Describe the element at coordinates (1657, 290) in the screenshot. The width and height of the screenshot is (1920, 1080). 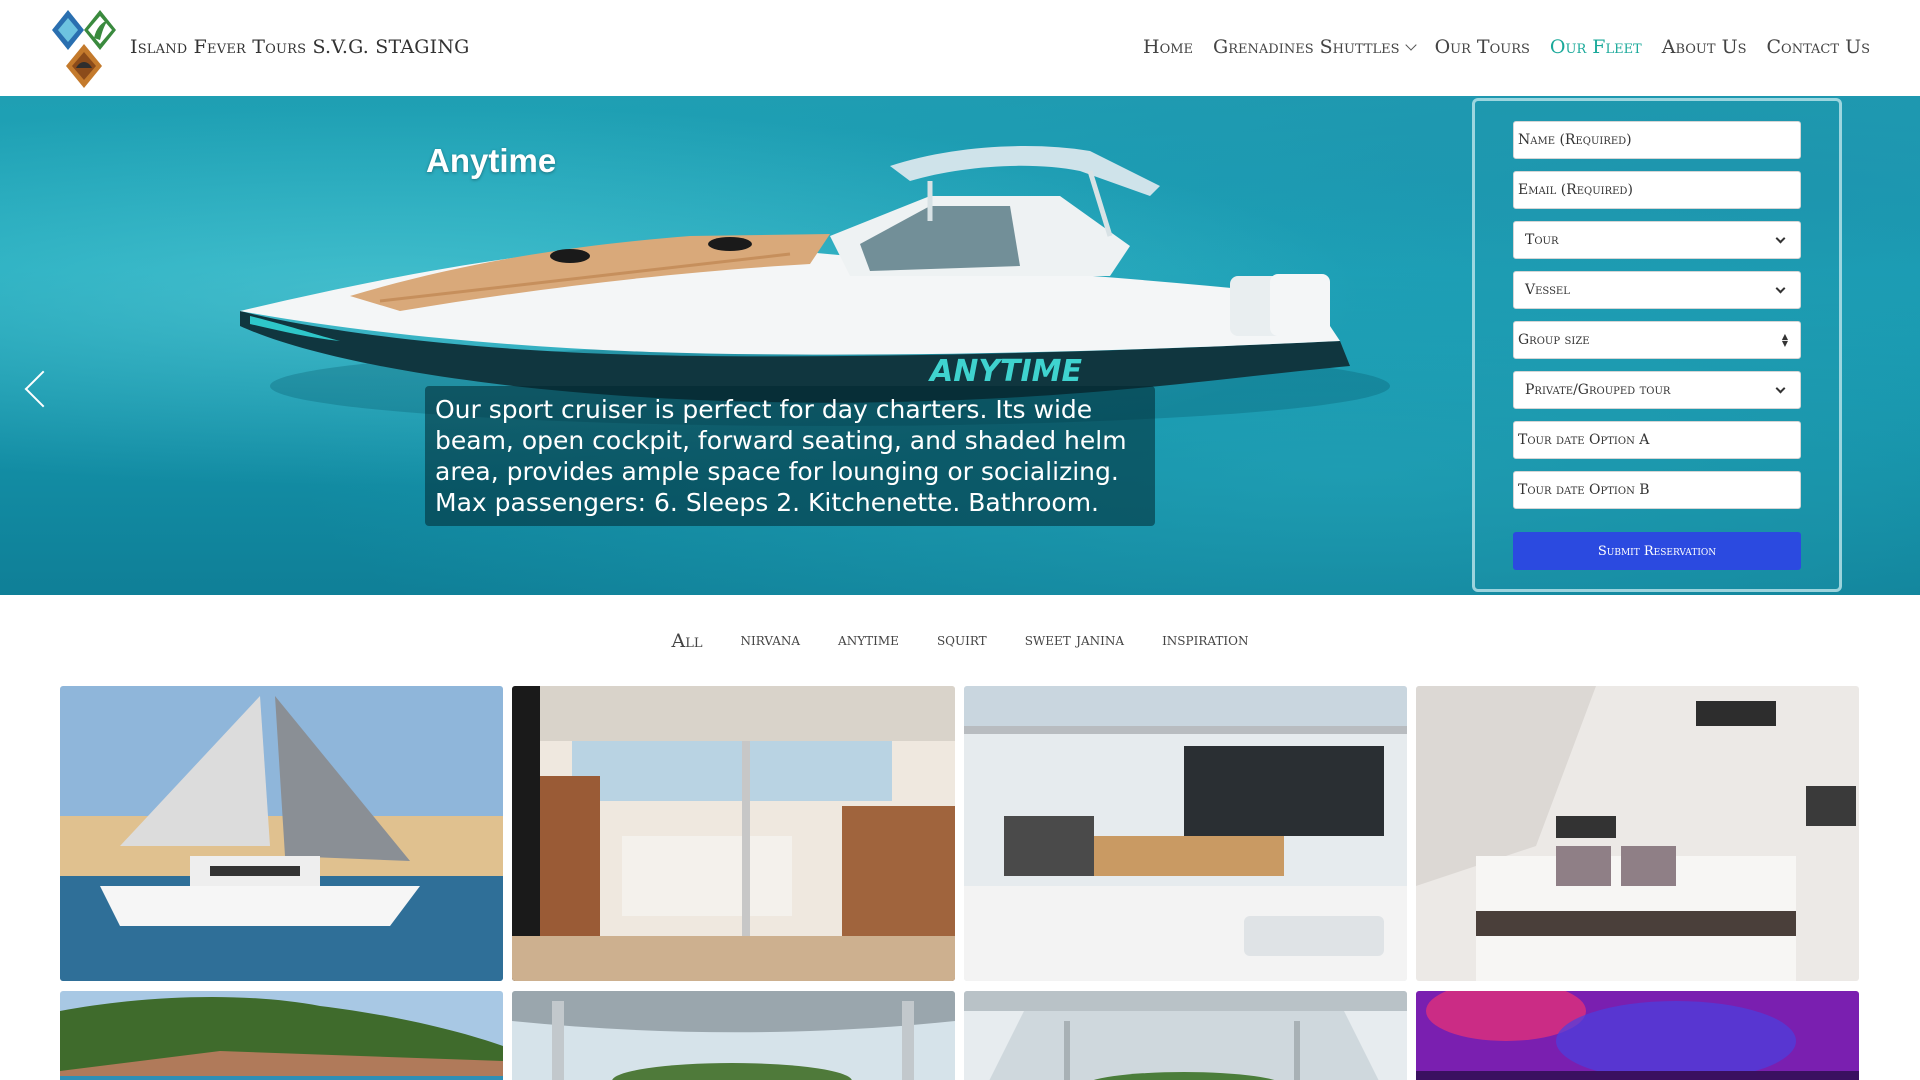
I see `vessel-select: Vessel` at that location.